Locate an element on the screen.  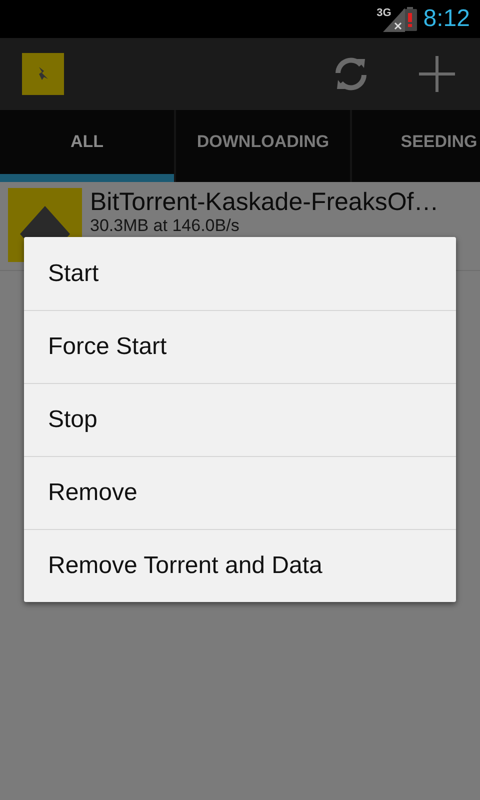
menu-item: Remove Torrent and Data is located at coordinates (240, 565).